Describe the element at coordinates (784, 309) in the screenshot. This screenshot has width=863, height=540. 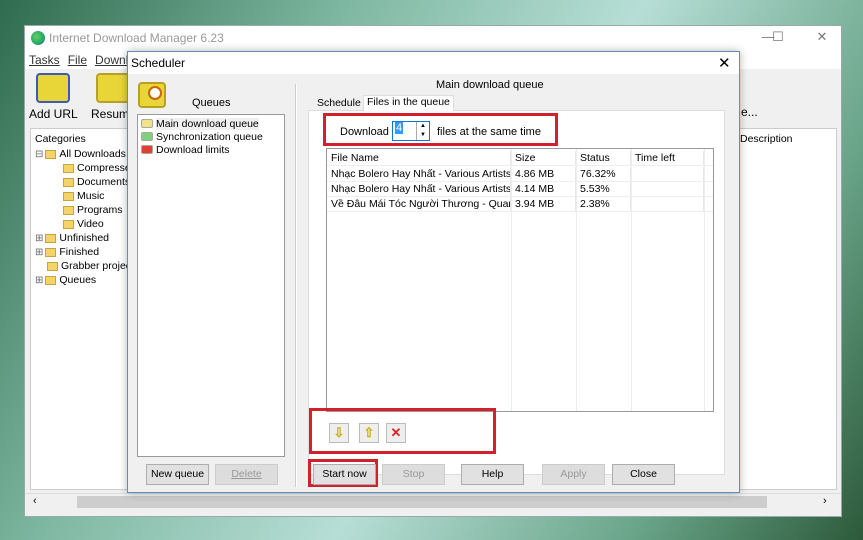
I see `file-list: Description` at that location.